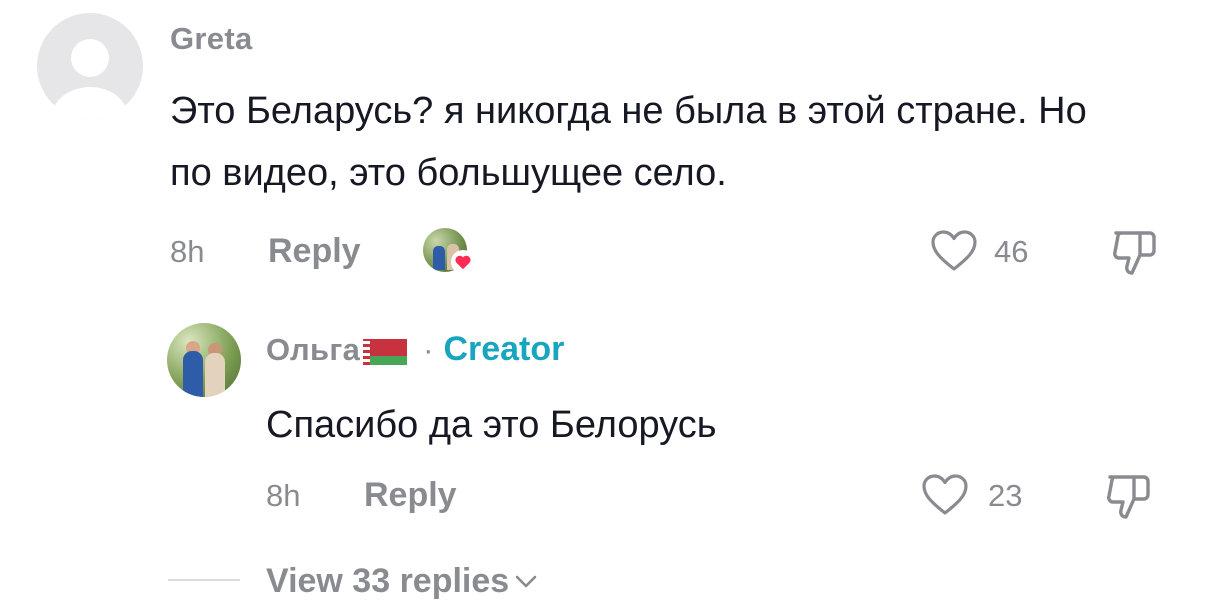 The image size is (1206, 613). What do you see at coordinates (526, 582) in the screenshot?
I see `chevron-down-icon` at bounding box center [526, 582].